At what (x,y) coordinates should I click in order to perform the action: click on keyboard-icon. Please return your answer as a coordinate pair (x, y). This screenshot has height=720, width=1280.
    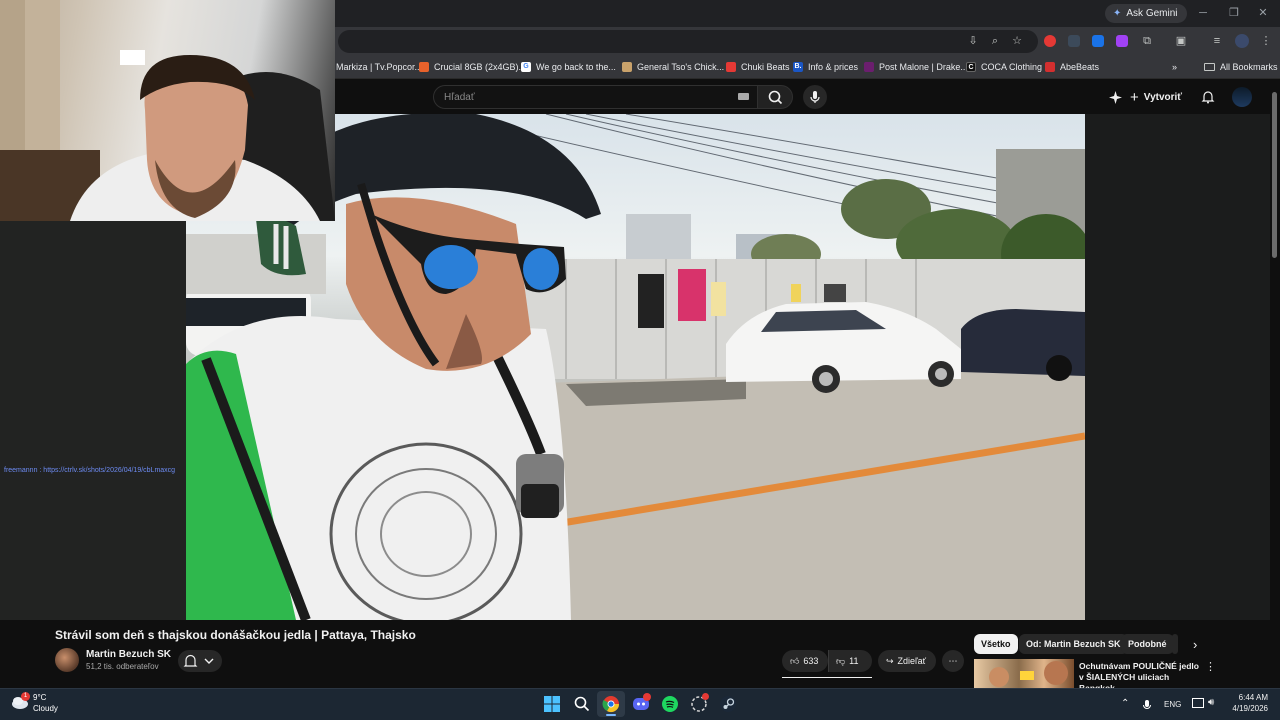
    Looking at the image, I should click on (743, 96).